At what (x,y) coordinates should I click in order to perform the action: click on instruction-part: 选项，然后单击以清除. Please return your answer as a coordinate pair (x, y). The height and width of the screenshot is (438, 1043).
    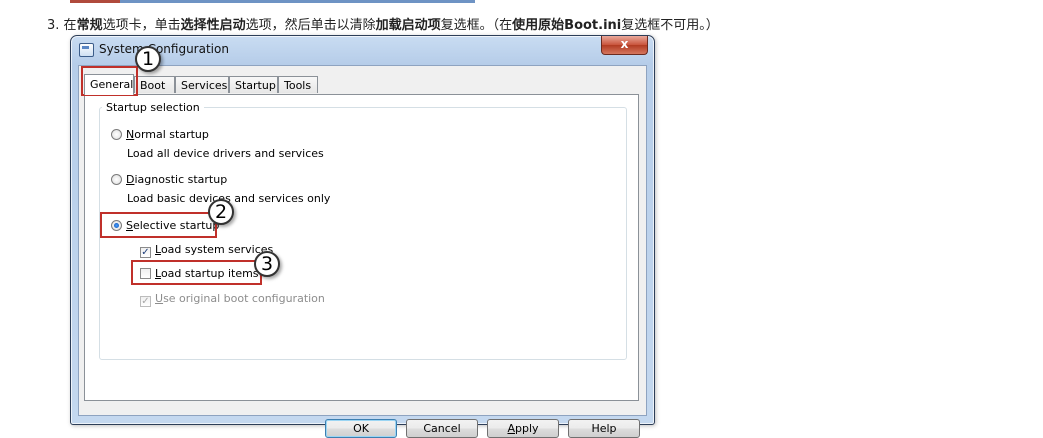
    Looking at the image, I should click on (310, 25).